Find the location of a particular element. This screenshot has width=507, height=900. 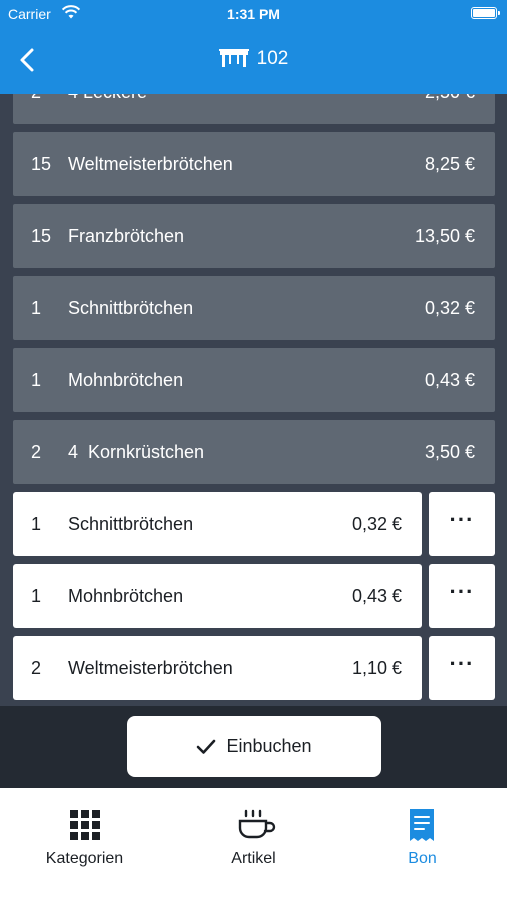

receipt-icon is located at coordinates (422, 825).